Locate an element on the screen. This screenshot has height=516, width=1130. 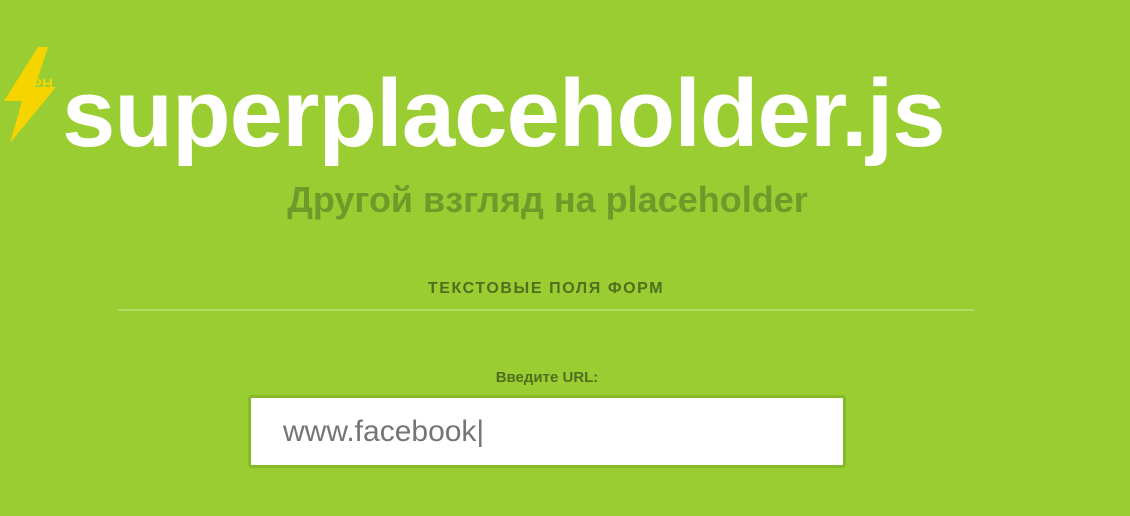
section-divider is located at coordinates (546, 310).